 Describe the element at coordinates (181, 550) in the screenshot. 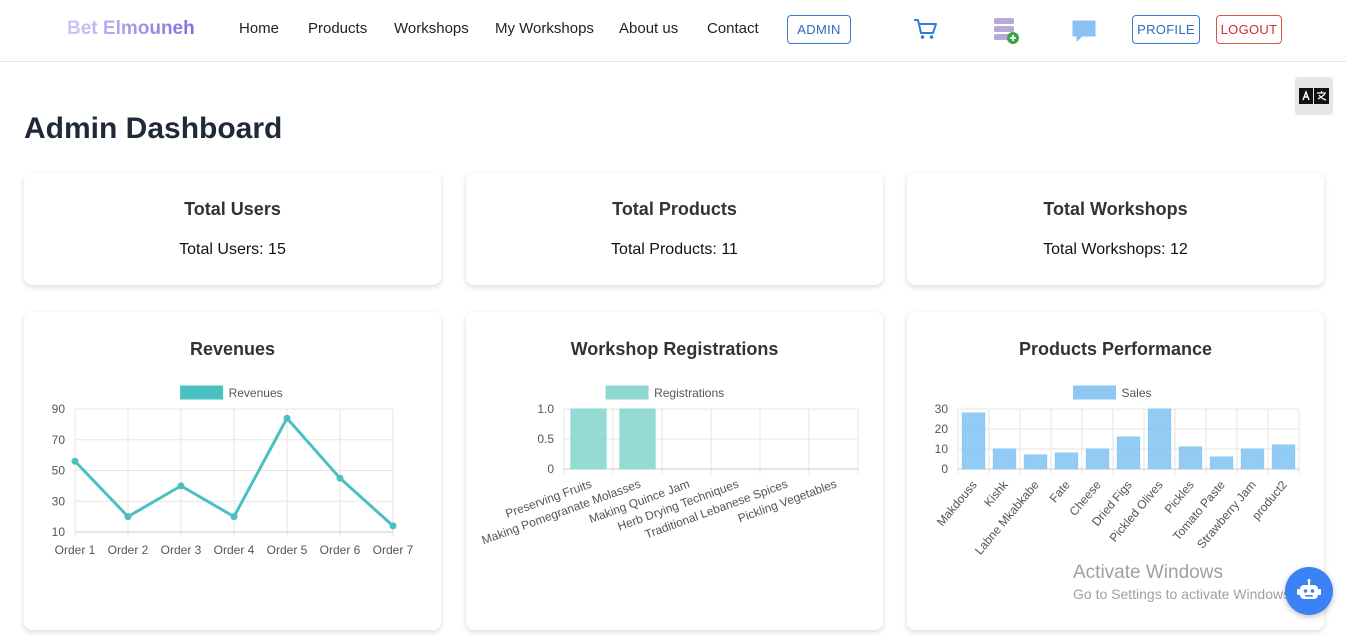

I see `x-tick-label: Order 3` at that location.